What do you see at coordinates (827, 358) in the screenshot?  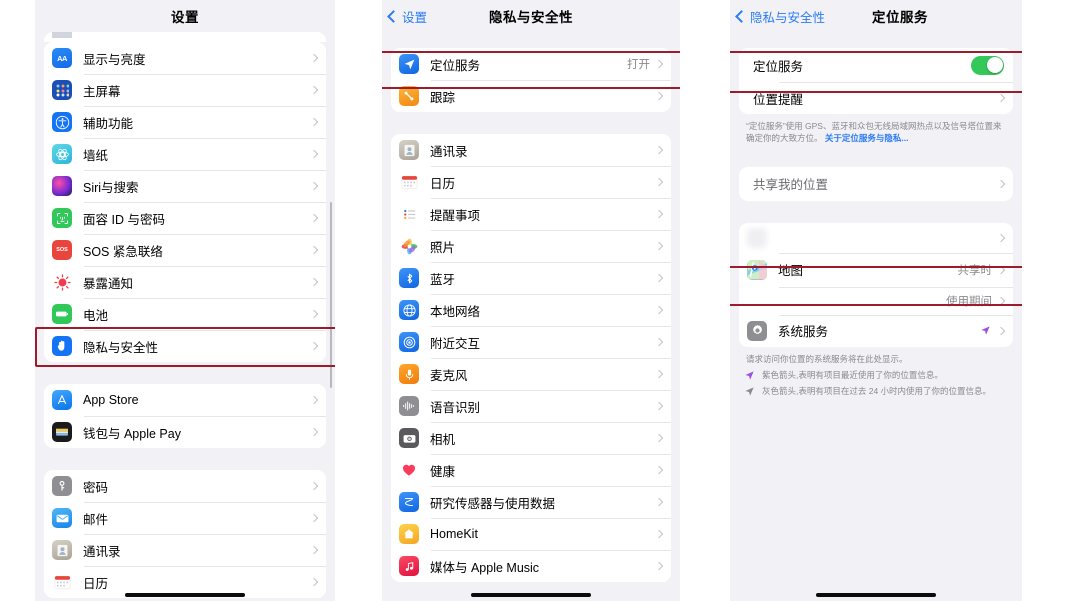 I see `note-intro: 请求访问你位置的系统服务将在此处显示。` at bounding box center [827, 358].